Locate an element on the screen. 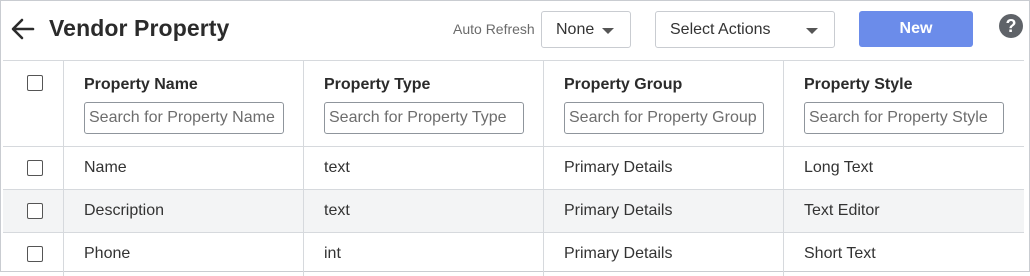  column-header-property-type: Property Type is located at coordinates (424, 103).